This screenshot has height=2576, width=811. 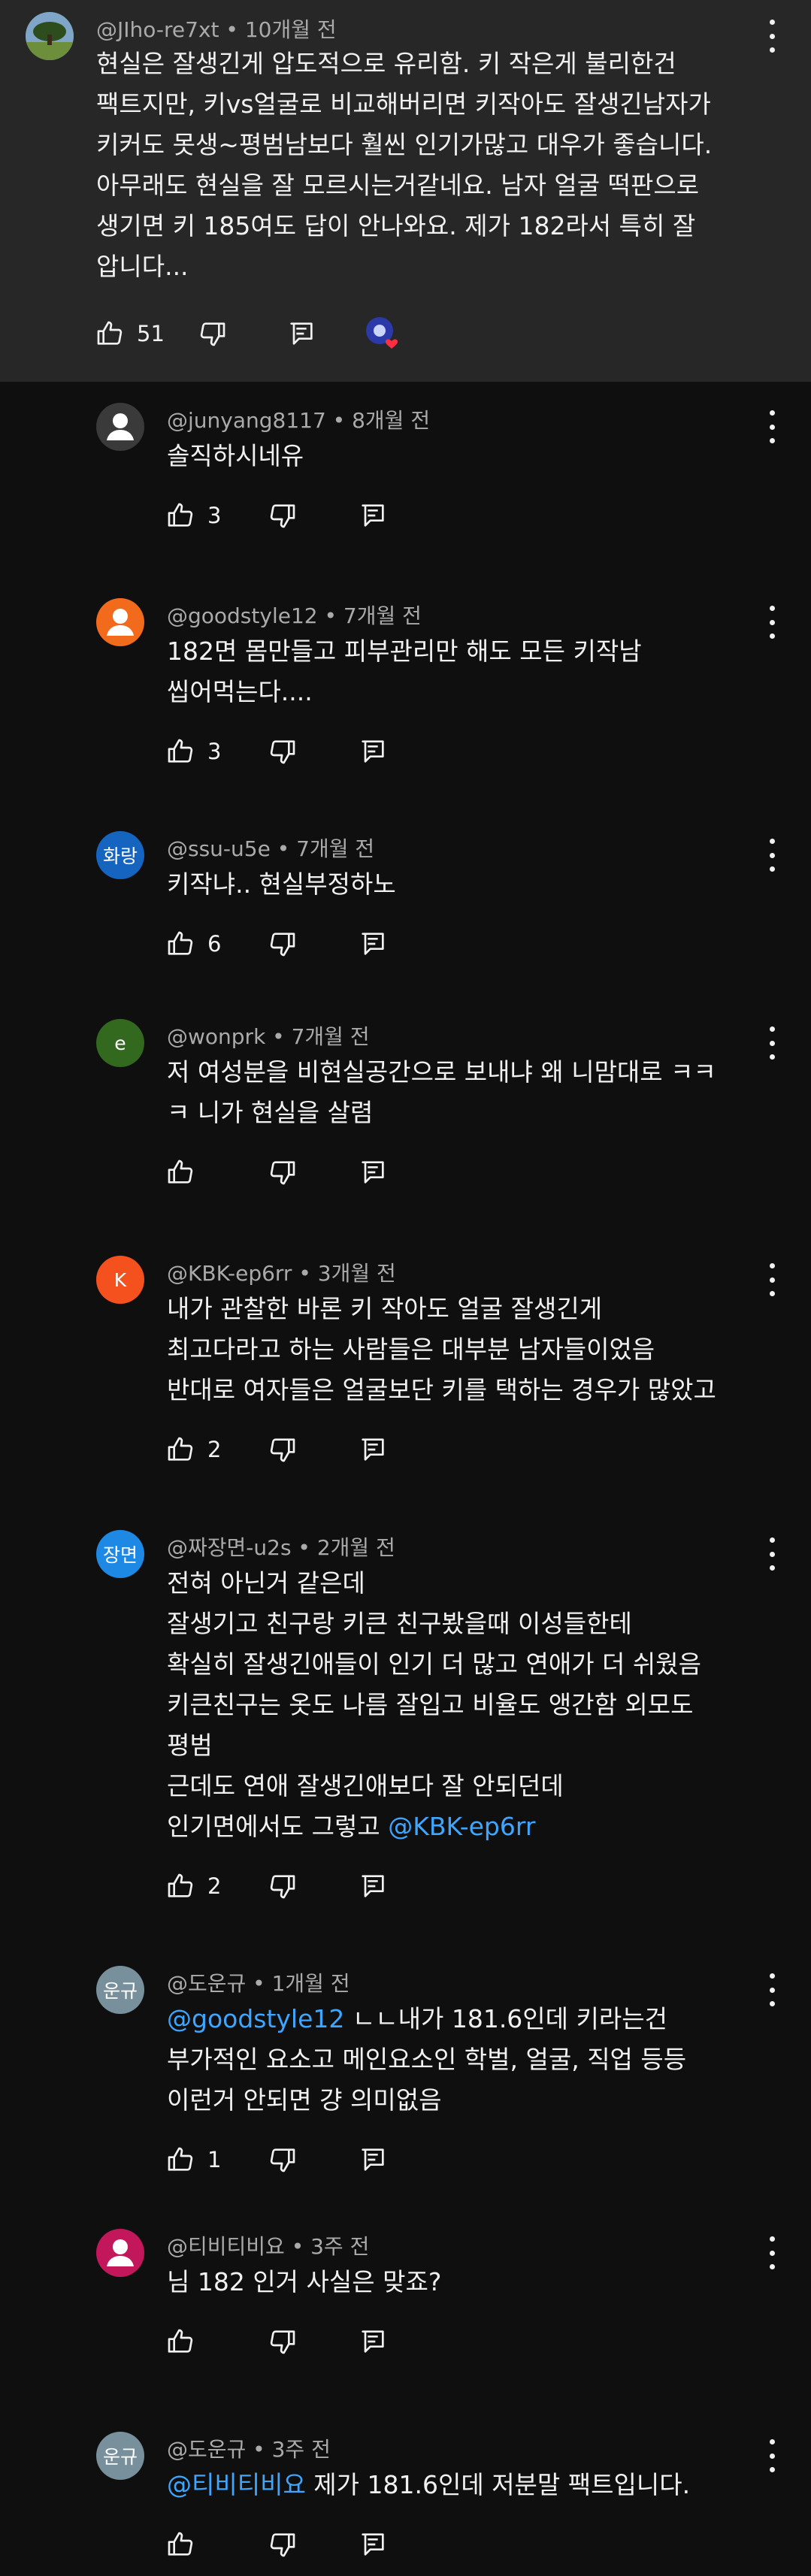 What do you see at coordinates (281, 1547) in the screenshot?
I see `author-meta: @짜장면-u2s • 2개월 전` at bounding box center [281, 1547].